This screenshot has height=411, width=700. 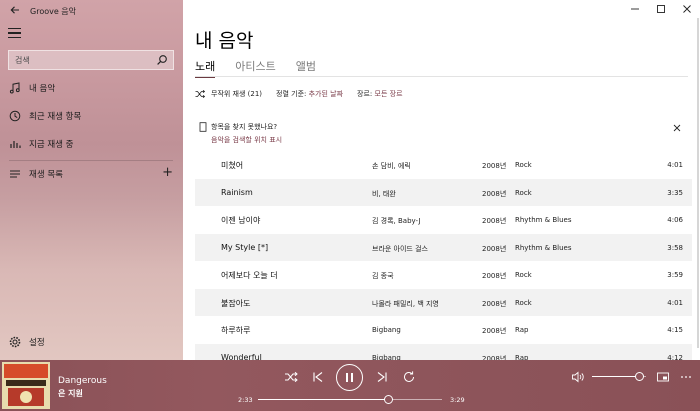 I want to click on missing-music-notice: 항목을 찾지 못했나요? 음악을 검색할 위치 표시, so click(x=441, y=133).